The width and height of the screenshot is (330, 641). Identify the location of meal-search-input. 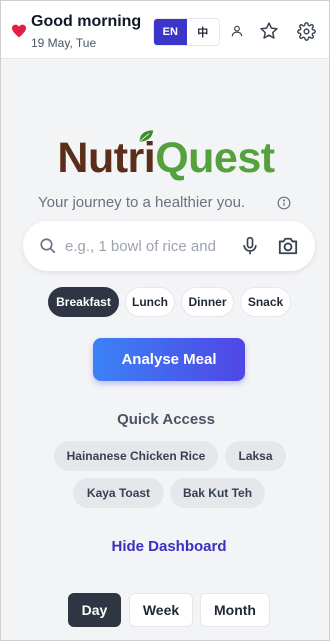
(142, 246).